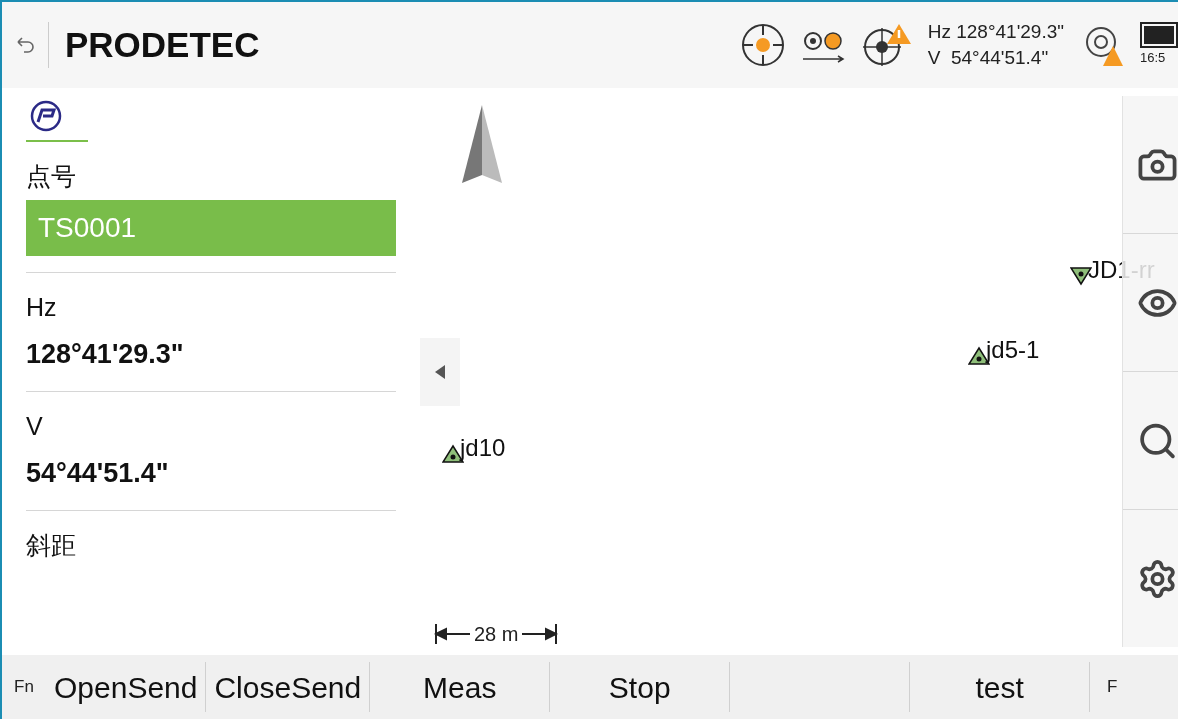 Image resolution: width=1178 pixels, height=719 pixels. What do you see at coordinates (460, 687) in the screenshot?
I see `softkey: Meas` at bounding box center [460, 687].